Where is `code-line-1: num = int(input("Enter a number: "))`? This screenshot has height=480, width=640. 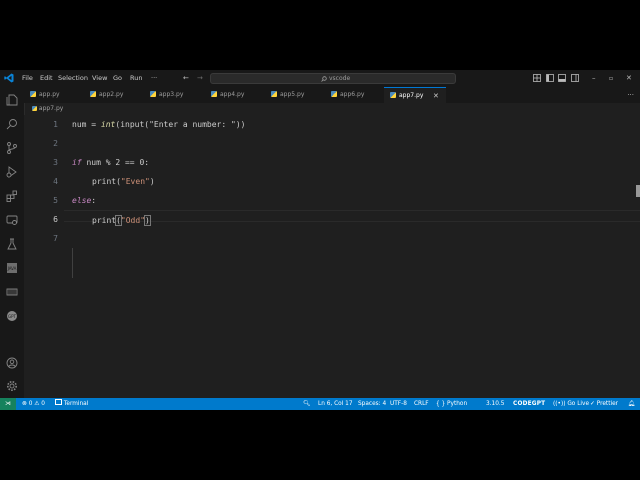 code-line-1: num = int(input("Enter a number: ")) is located at coordinates (158, 124).